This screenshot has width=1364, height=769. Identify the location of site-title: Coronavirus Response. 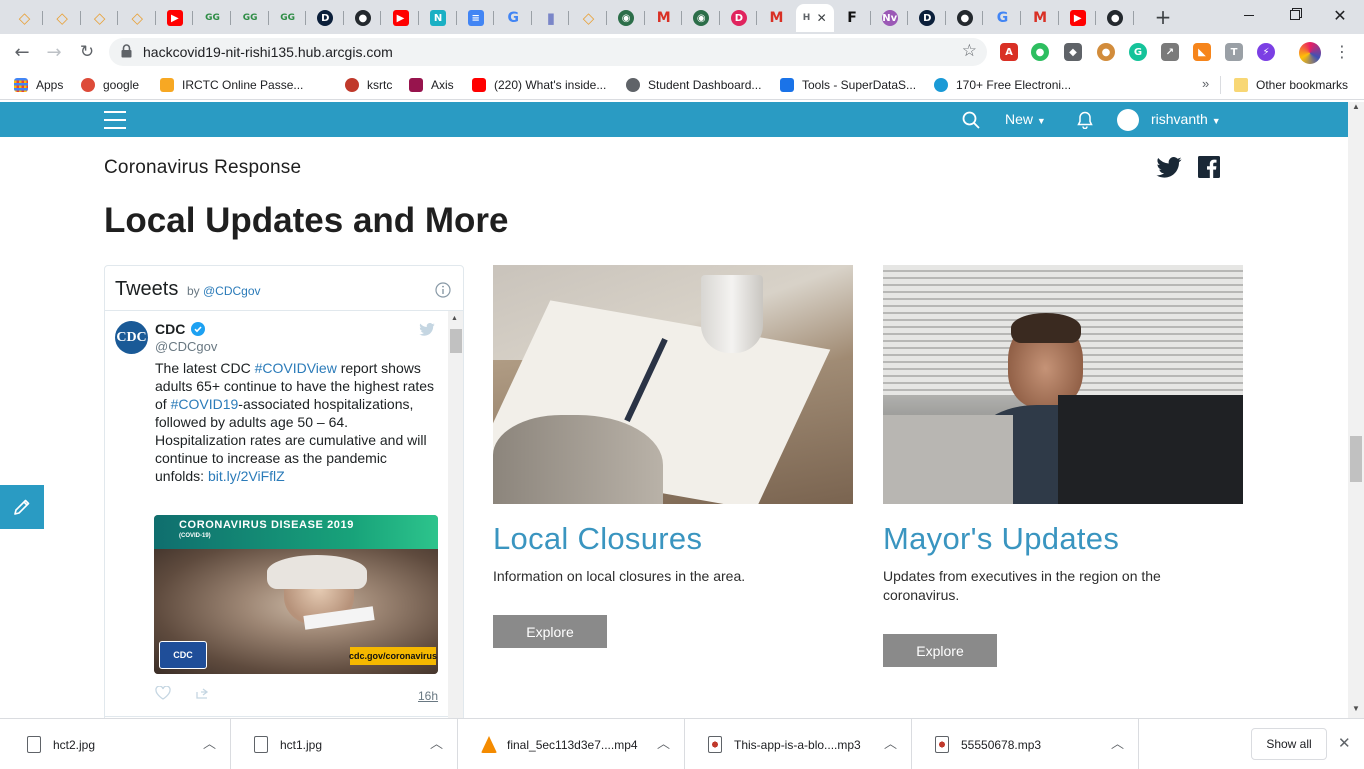
(202, 168).